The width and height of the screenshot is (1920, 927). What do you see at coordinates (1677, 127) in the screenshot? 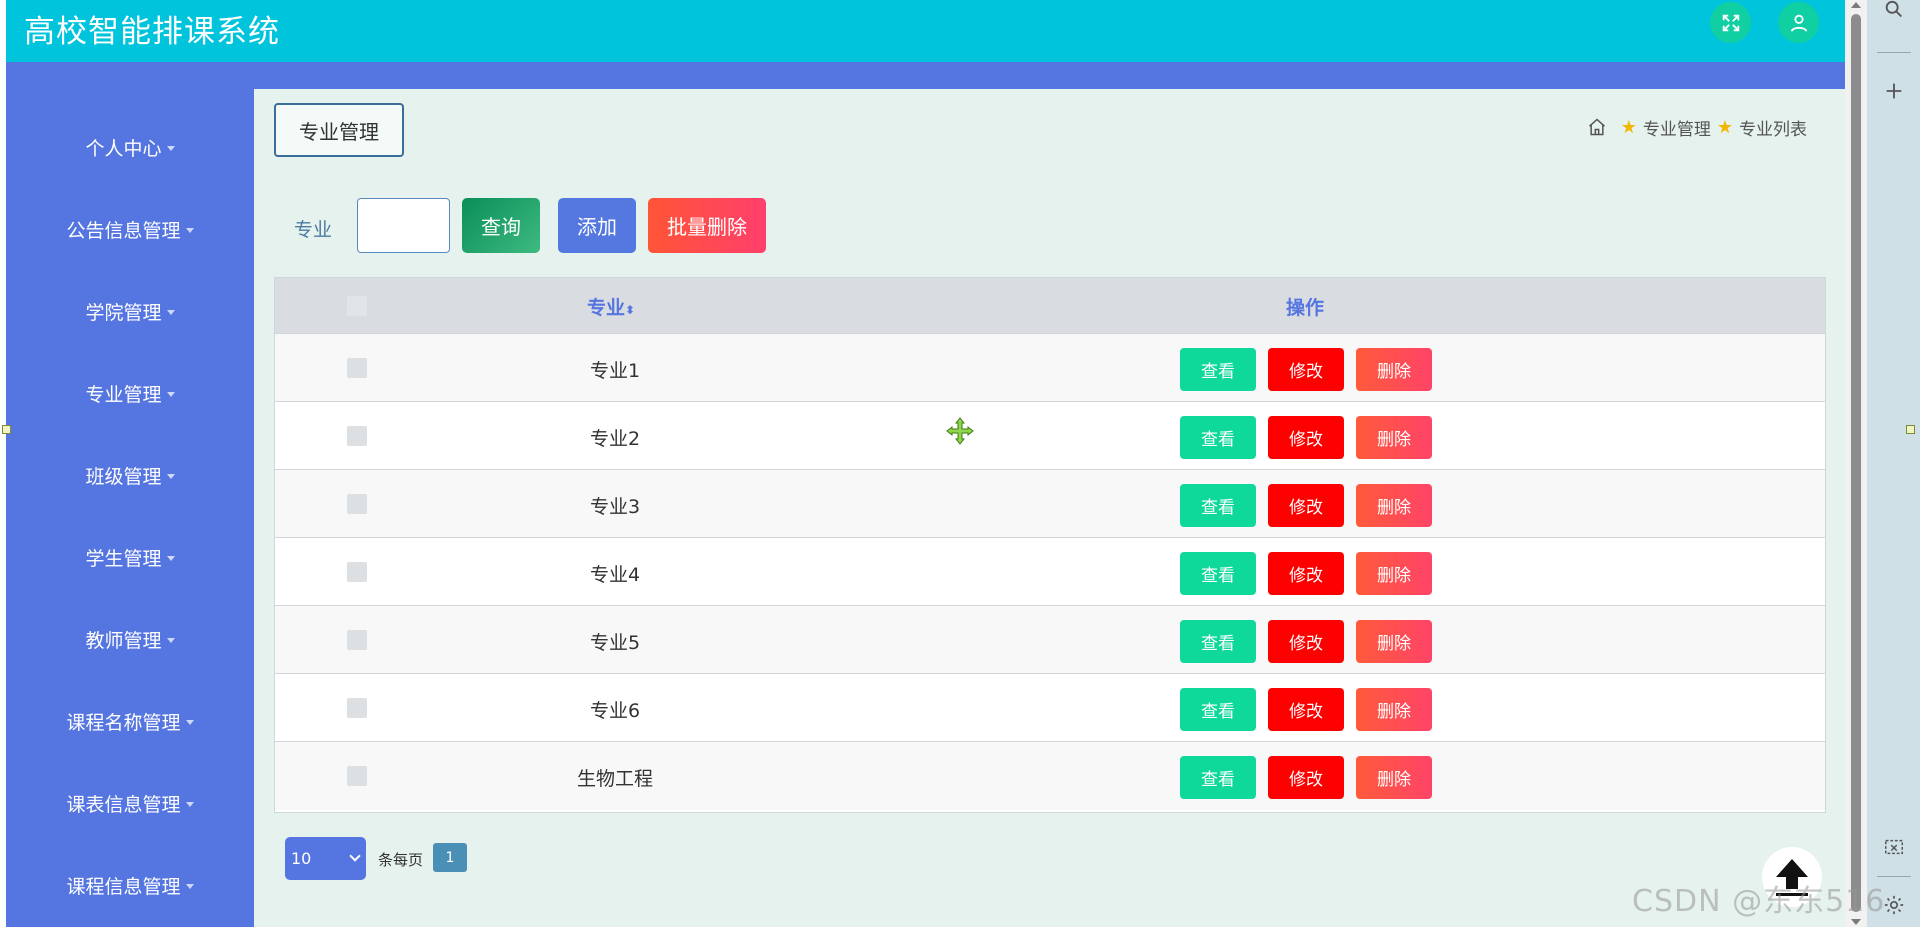
I see `breadcrumb-item: 专业管理` at bounding box center [1677, 127].